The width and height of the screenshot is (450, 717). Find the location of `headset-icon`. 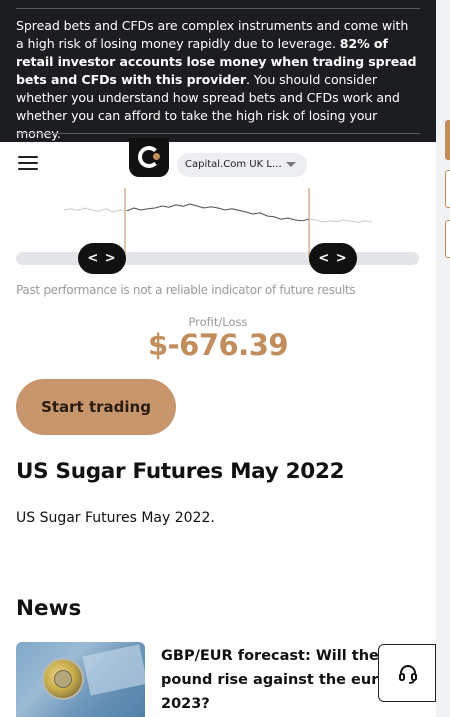

headset-icon is located at coordinates (408, 674).